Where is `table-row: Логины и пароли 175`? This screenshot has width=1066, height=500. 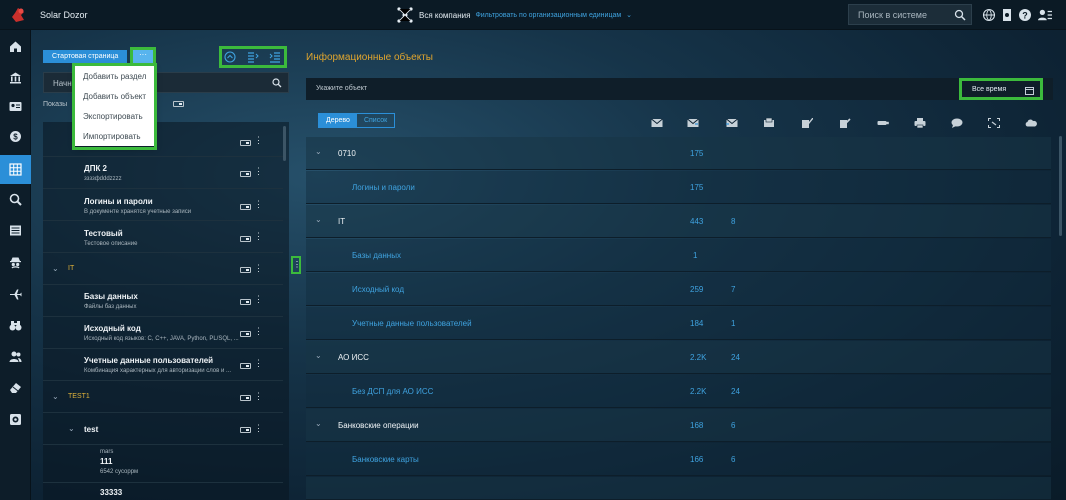
table-row: Логины и пароли 175 is located at coordinates (678, 187).